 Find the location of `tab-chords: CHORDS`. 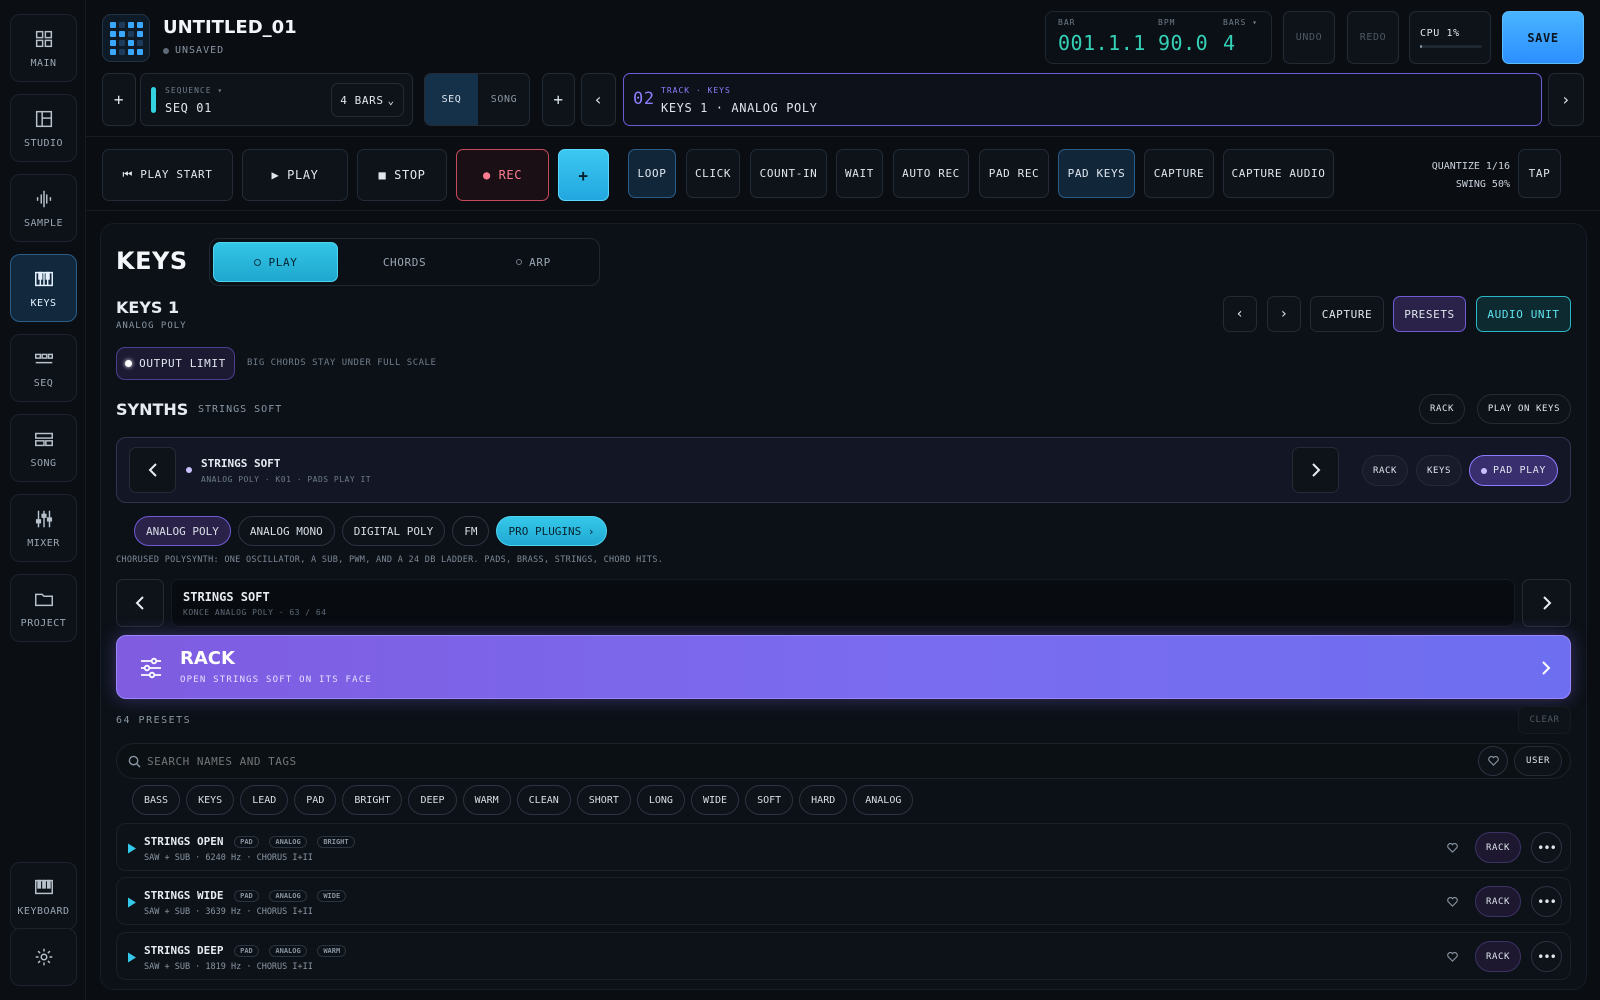

tab-chords: CHORDS is located at coordinates (404, 262).